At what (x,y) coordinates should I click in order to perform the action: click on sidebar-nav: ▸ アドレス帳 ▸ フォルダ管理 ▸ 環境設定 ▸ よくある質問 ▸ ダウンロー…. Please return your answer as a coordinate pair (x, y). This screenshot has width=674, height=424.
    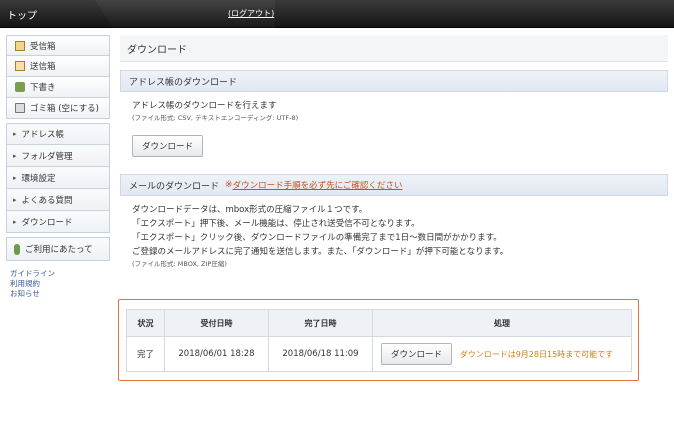
    Looking at the image, I should click on (58, 178).